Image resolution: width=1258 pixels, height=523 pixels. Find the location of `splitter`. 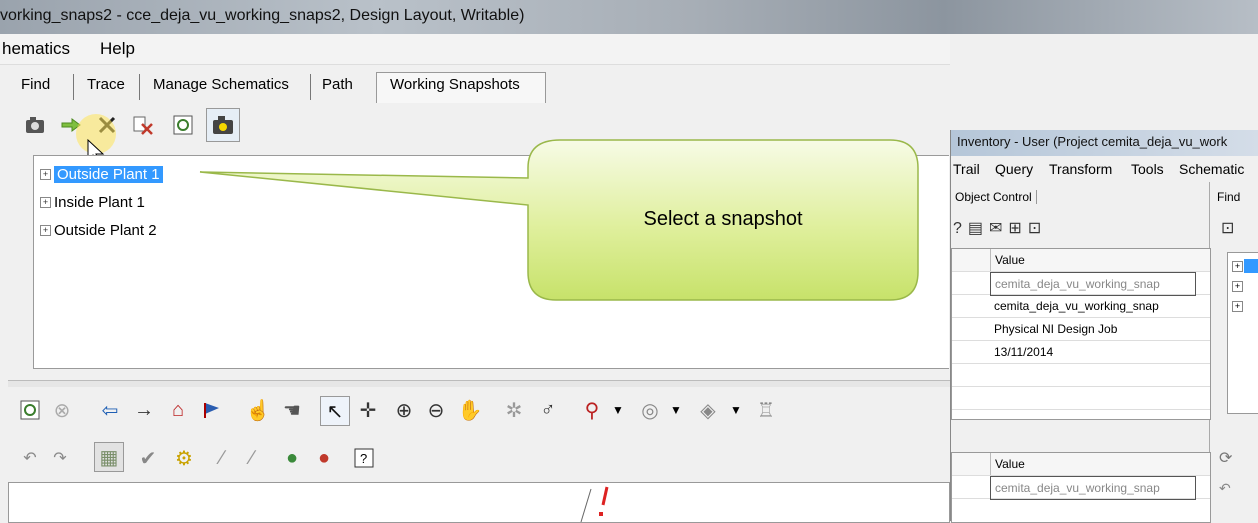

splitter is located at coordinates (479, 383).